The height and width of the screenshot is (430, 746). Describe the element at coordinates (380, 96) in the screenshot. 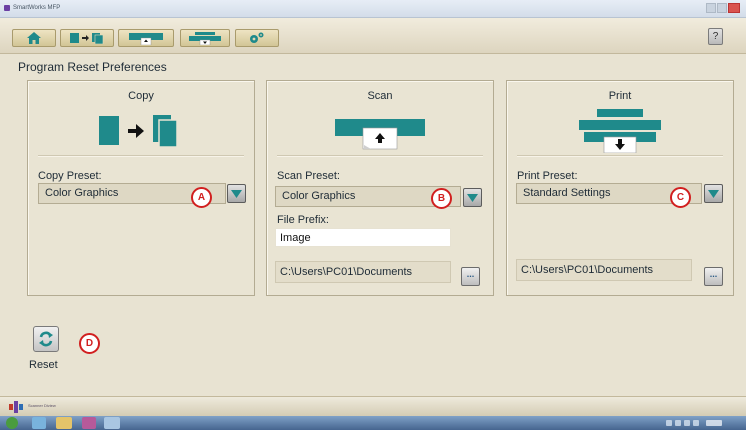

I see `scan-panel-title: Scan` at that location.